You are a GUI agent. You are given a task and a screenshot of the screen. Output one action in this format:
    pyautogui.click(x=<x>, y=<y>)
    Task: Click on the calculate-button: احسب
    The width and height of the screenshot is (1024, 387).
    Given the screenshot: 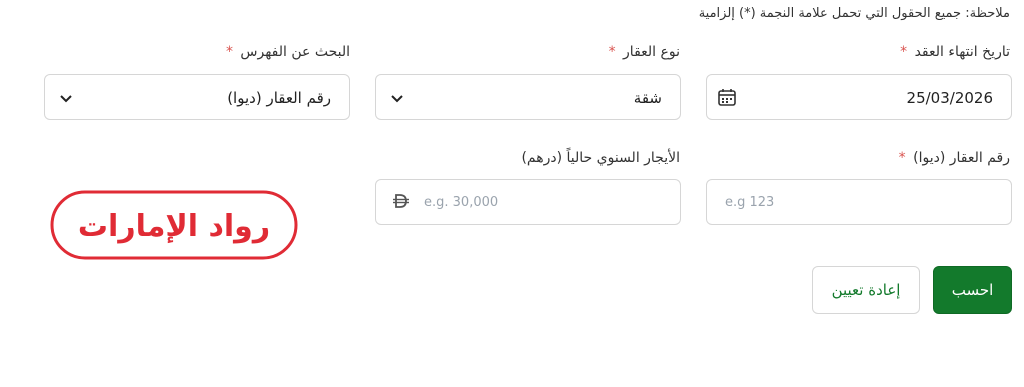 What is the action you would take?
    pyautogui.click(x=972, y=290)
    